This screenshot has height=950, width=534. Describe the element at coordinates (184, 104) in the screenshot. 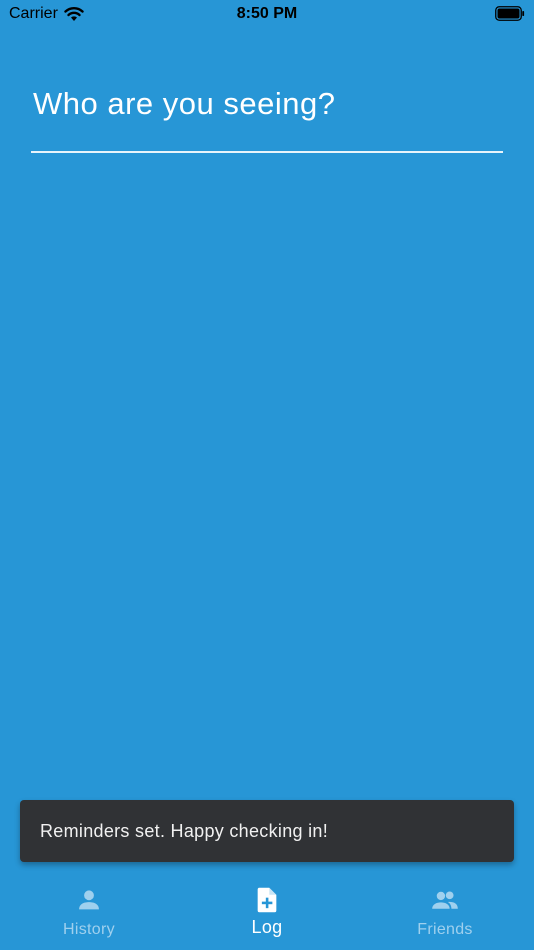

I see `friend-search-input: Who are you seeing?` at that location.